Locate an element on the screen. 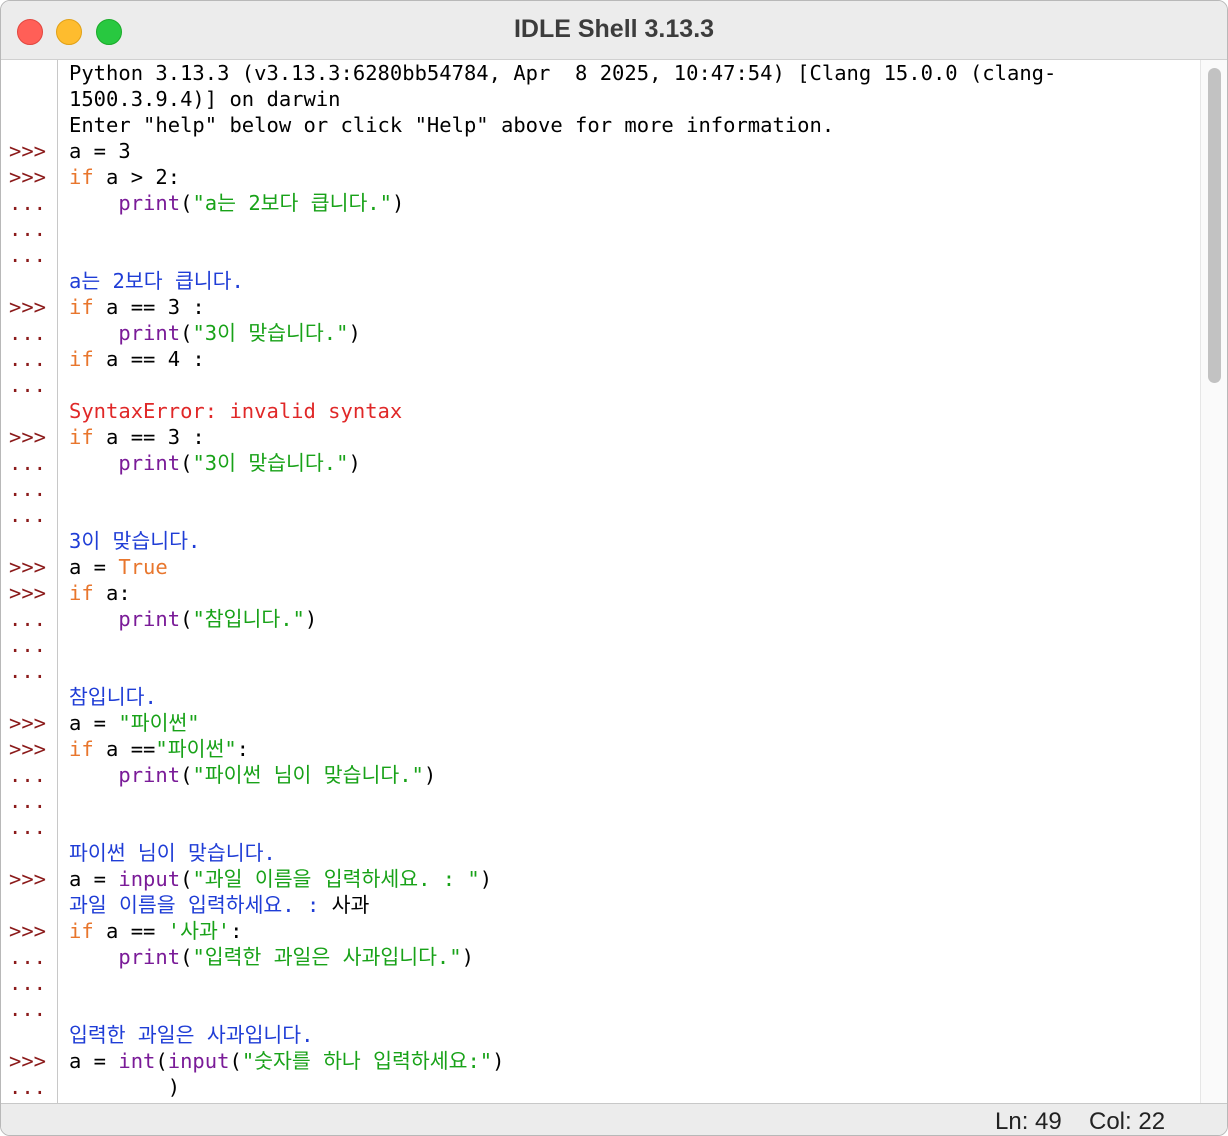 This screenshot has width=1228, height=1136. shell-line: if a > 2: is located at coordinates (124, 177).